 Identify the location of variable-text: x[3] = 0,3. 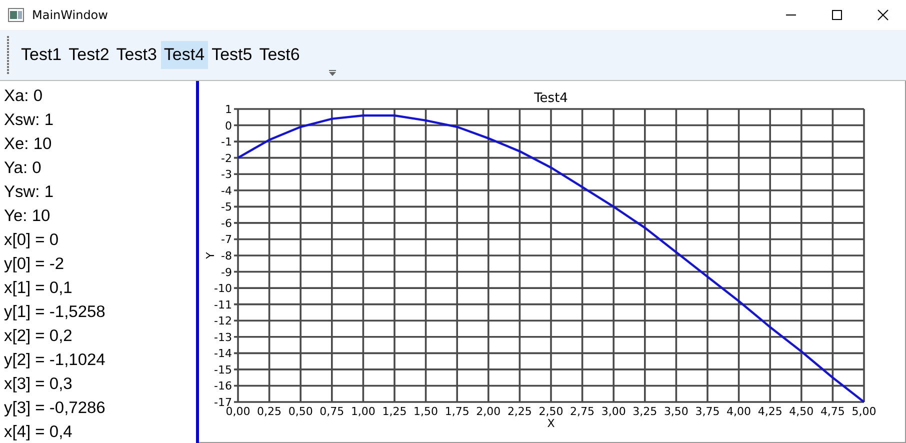
(39, 384).